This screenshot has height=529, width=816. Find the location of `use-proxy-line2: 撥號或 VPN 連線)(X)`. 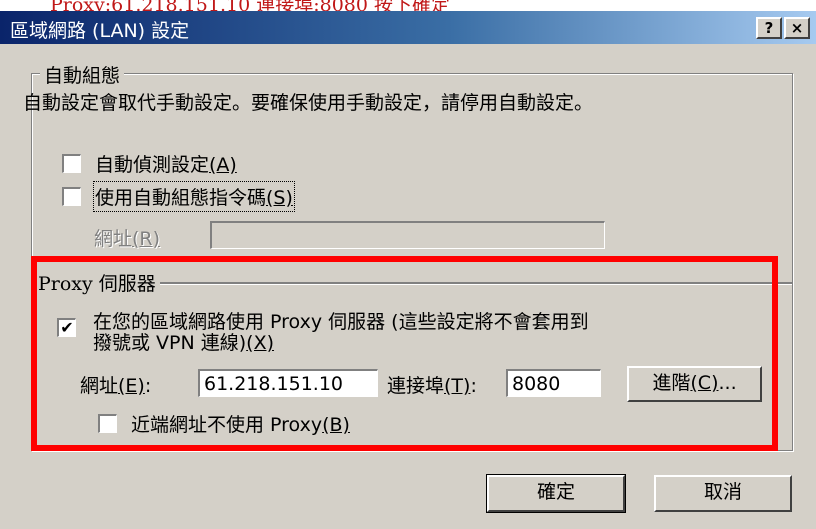

use-proxy-line2: 撥號或 VPN 連線)(X) is located at coordinates (183, 341).